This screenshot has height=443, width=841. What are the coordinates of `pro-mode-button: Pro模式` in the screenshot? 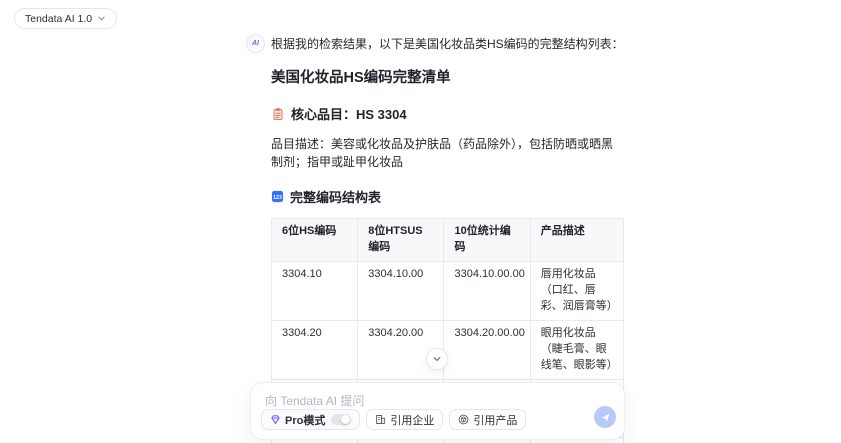 It's located at (311, 419).